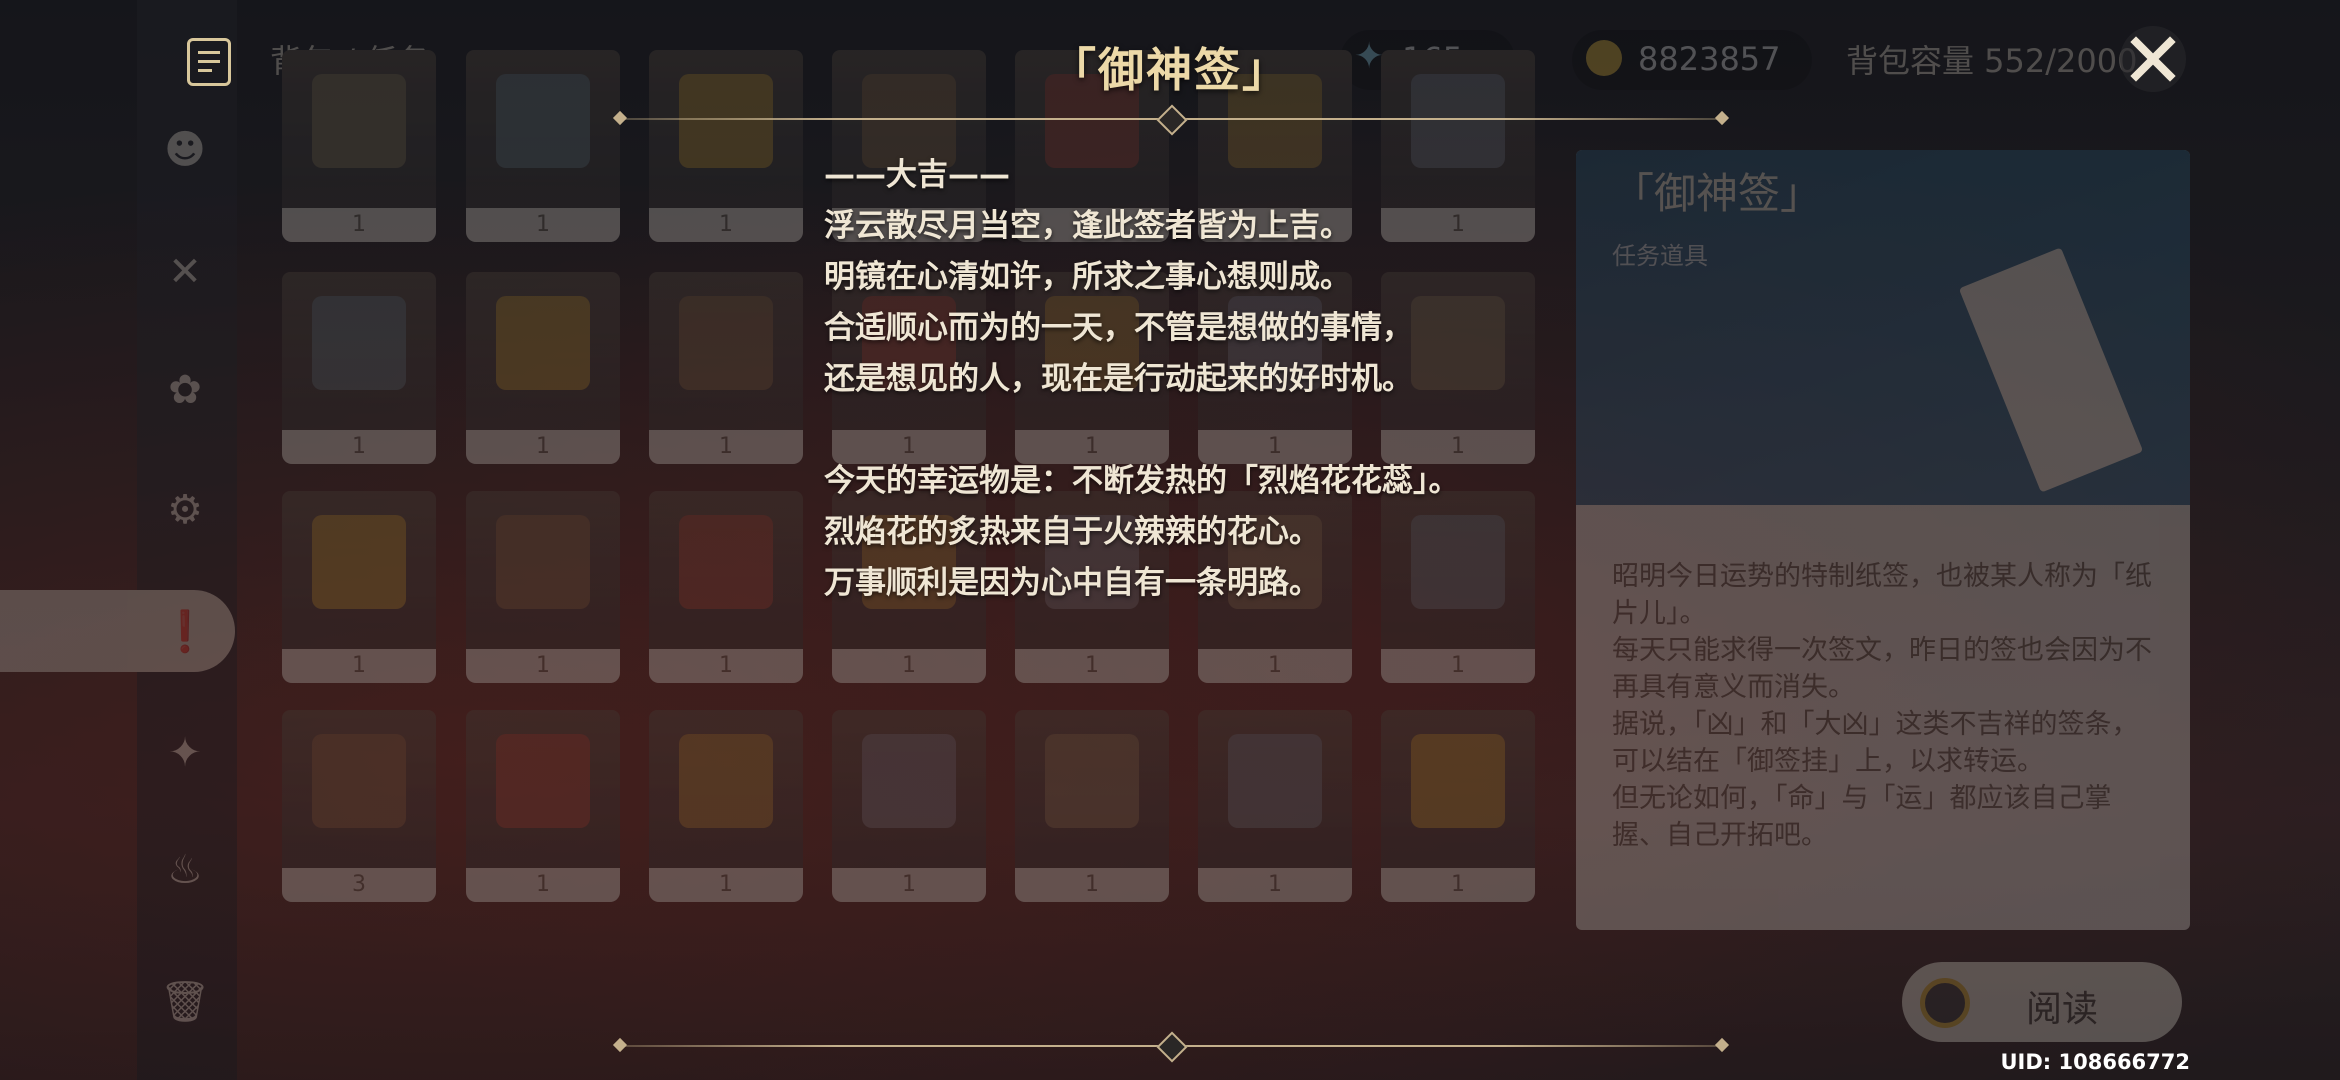 Image resolution: width=2340 pixels, height=1080 pixels. I want to click on fortune-blank-line, so click(1194, 430).